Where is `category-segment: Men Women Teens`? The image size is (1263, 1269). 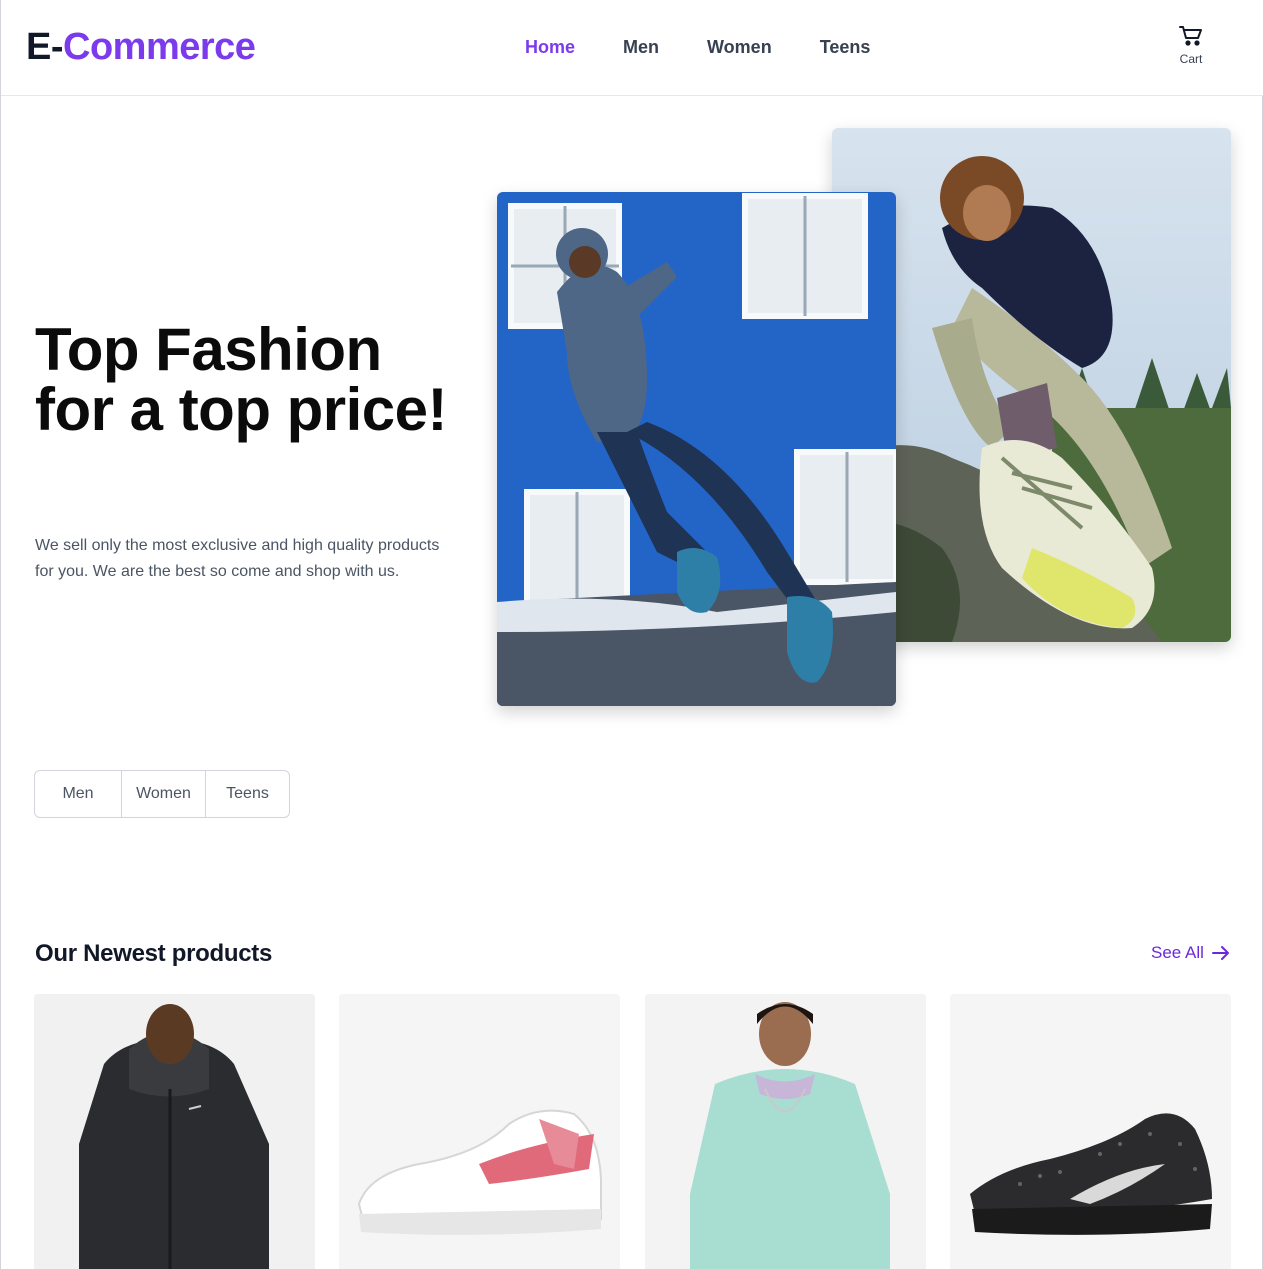
category-segment: Men Women Teens is located at coordinates (162, 794).